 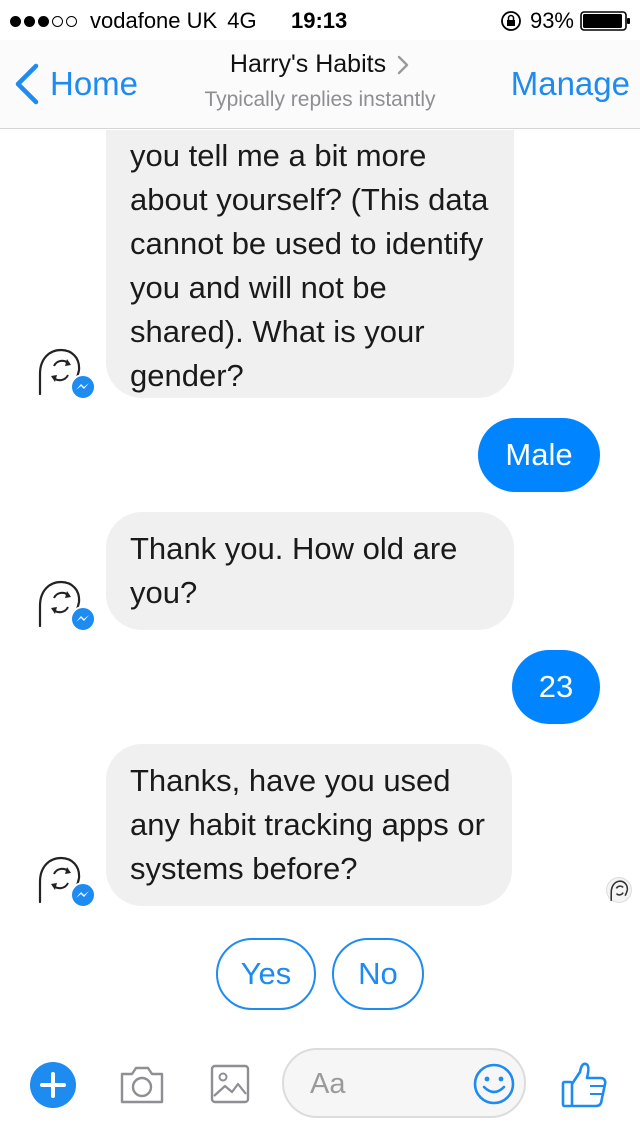 I want to click on status-time: 19:13, so click(x=319, y=20).